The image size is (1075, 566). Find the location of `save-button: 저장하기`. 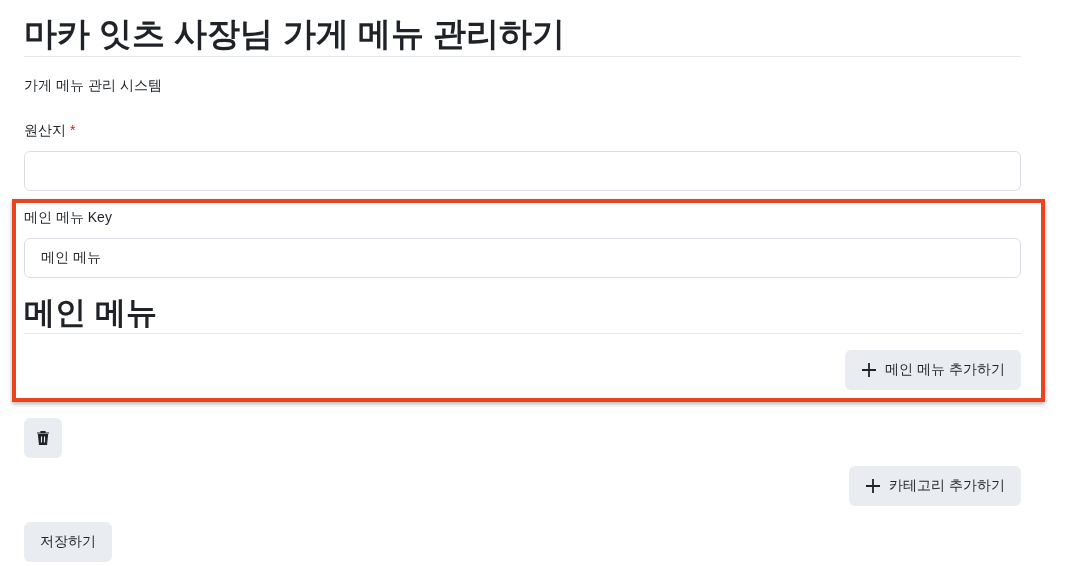

save-button: 저장하기 is located at coordinates (68, 541).